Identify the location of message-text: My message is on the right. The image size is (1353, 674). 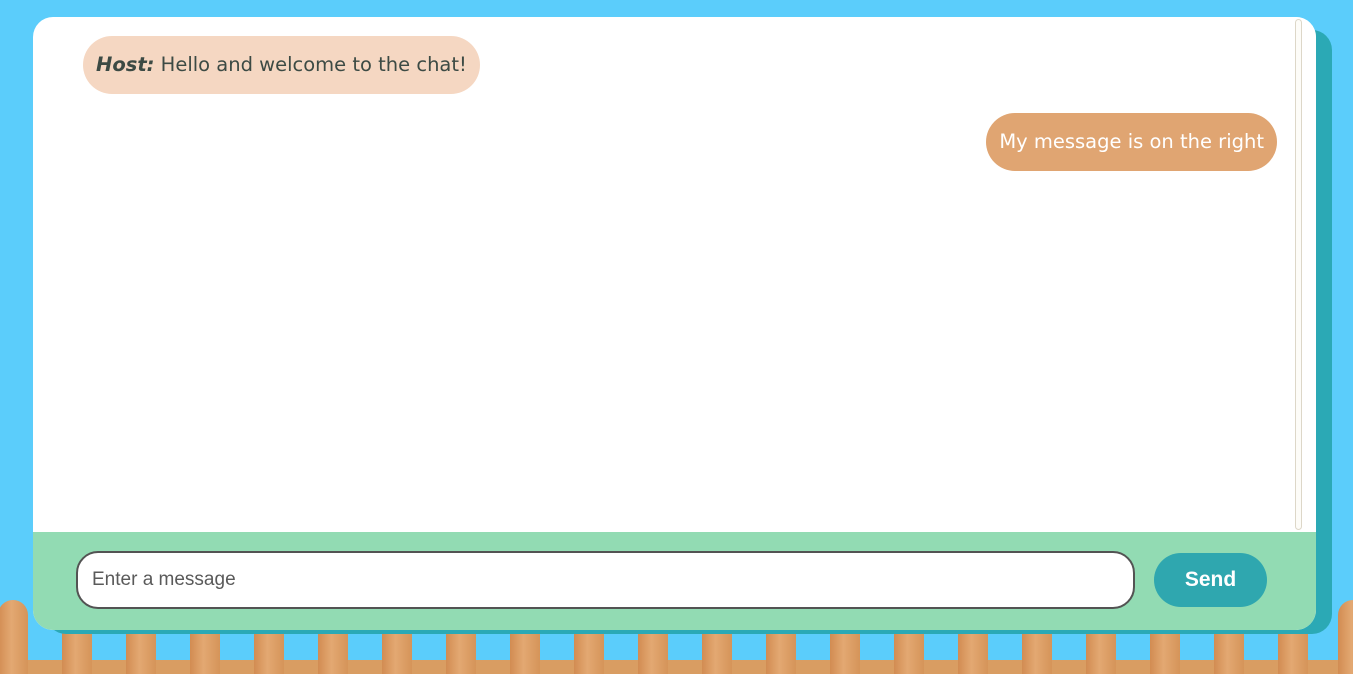
(1131, 141).